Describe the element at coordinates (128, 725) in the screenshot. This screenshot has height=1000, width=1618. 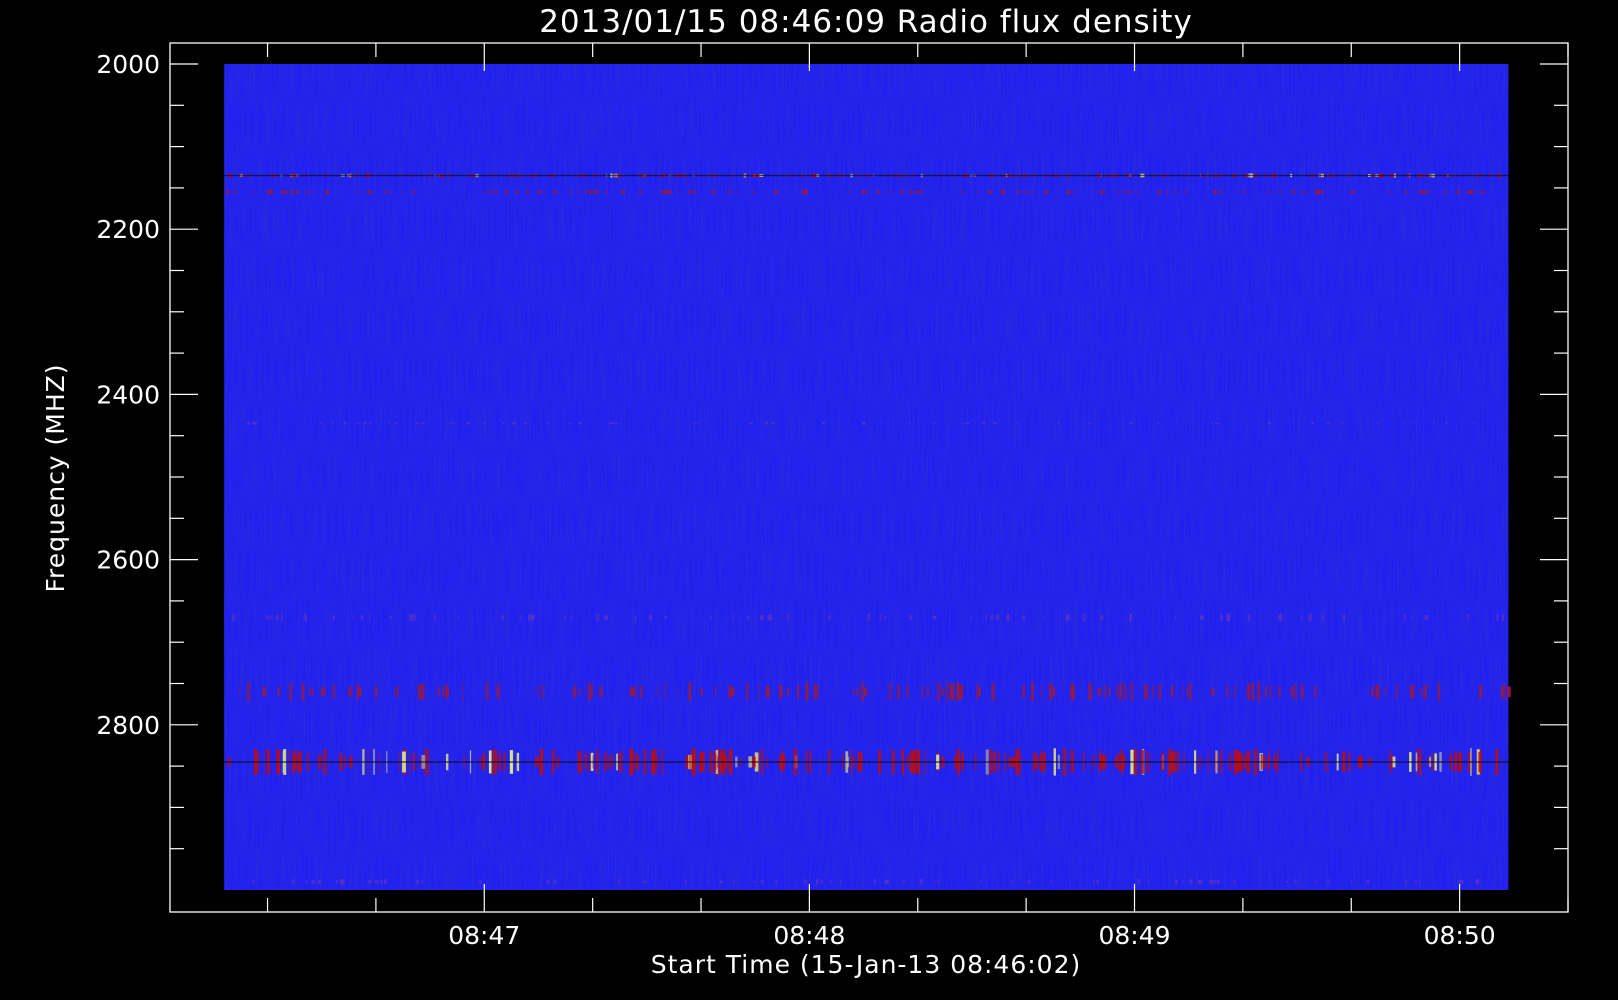
I see `y-tick-label: 2800` at that location.